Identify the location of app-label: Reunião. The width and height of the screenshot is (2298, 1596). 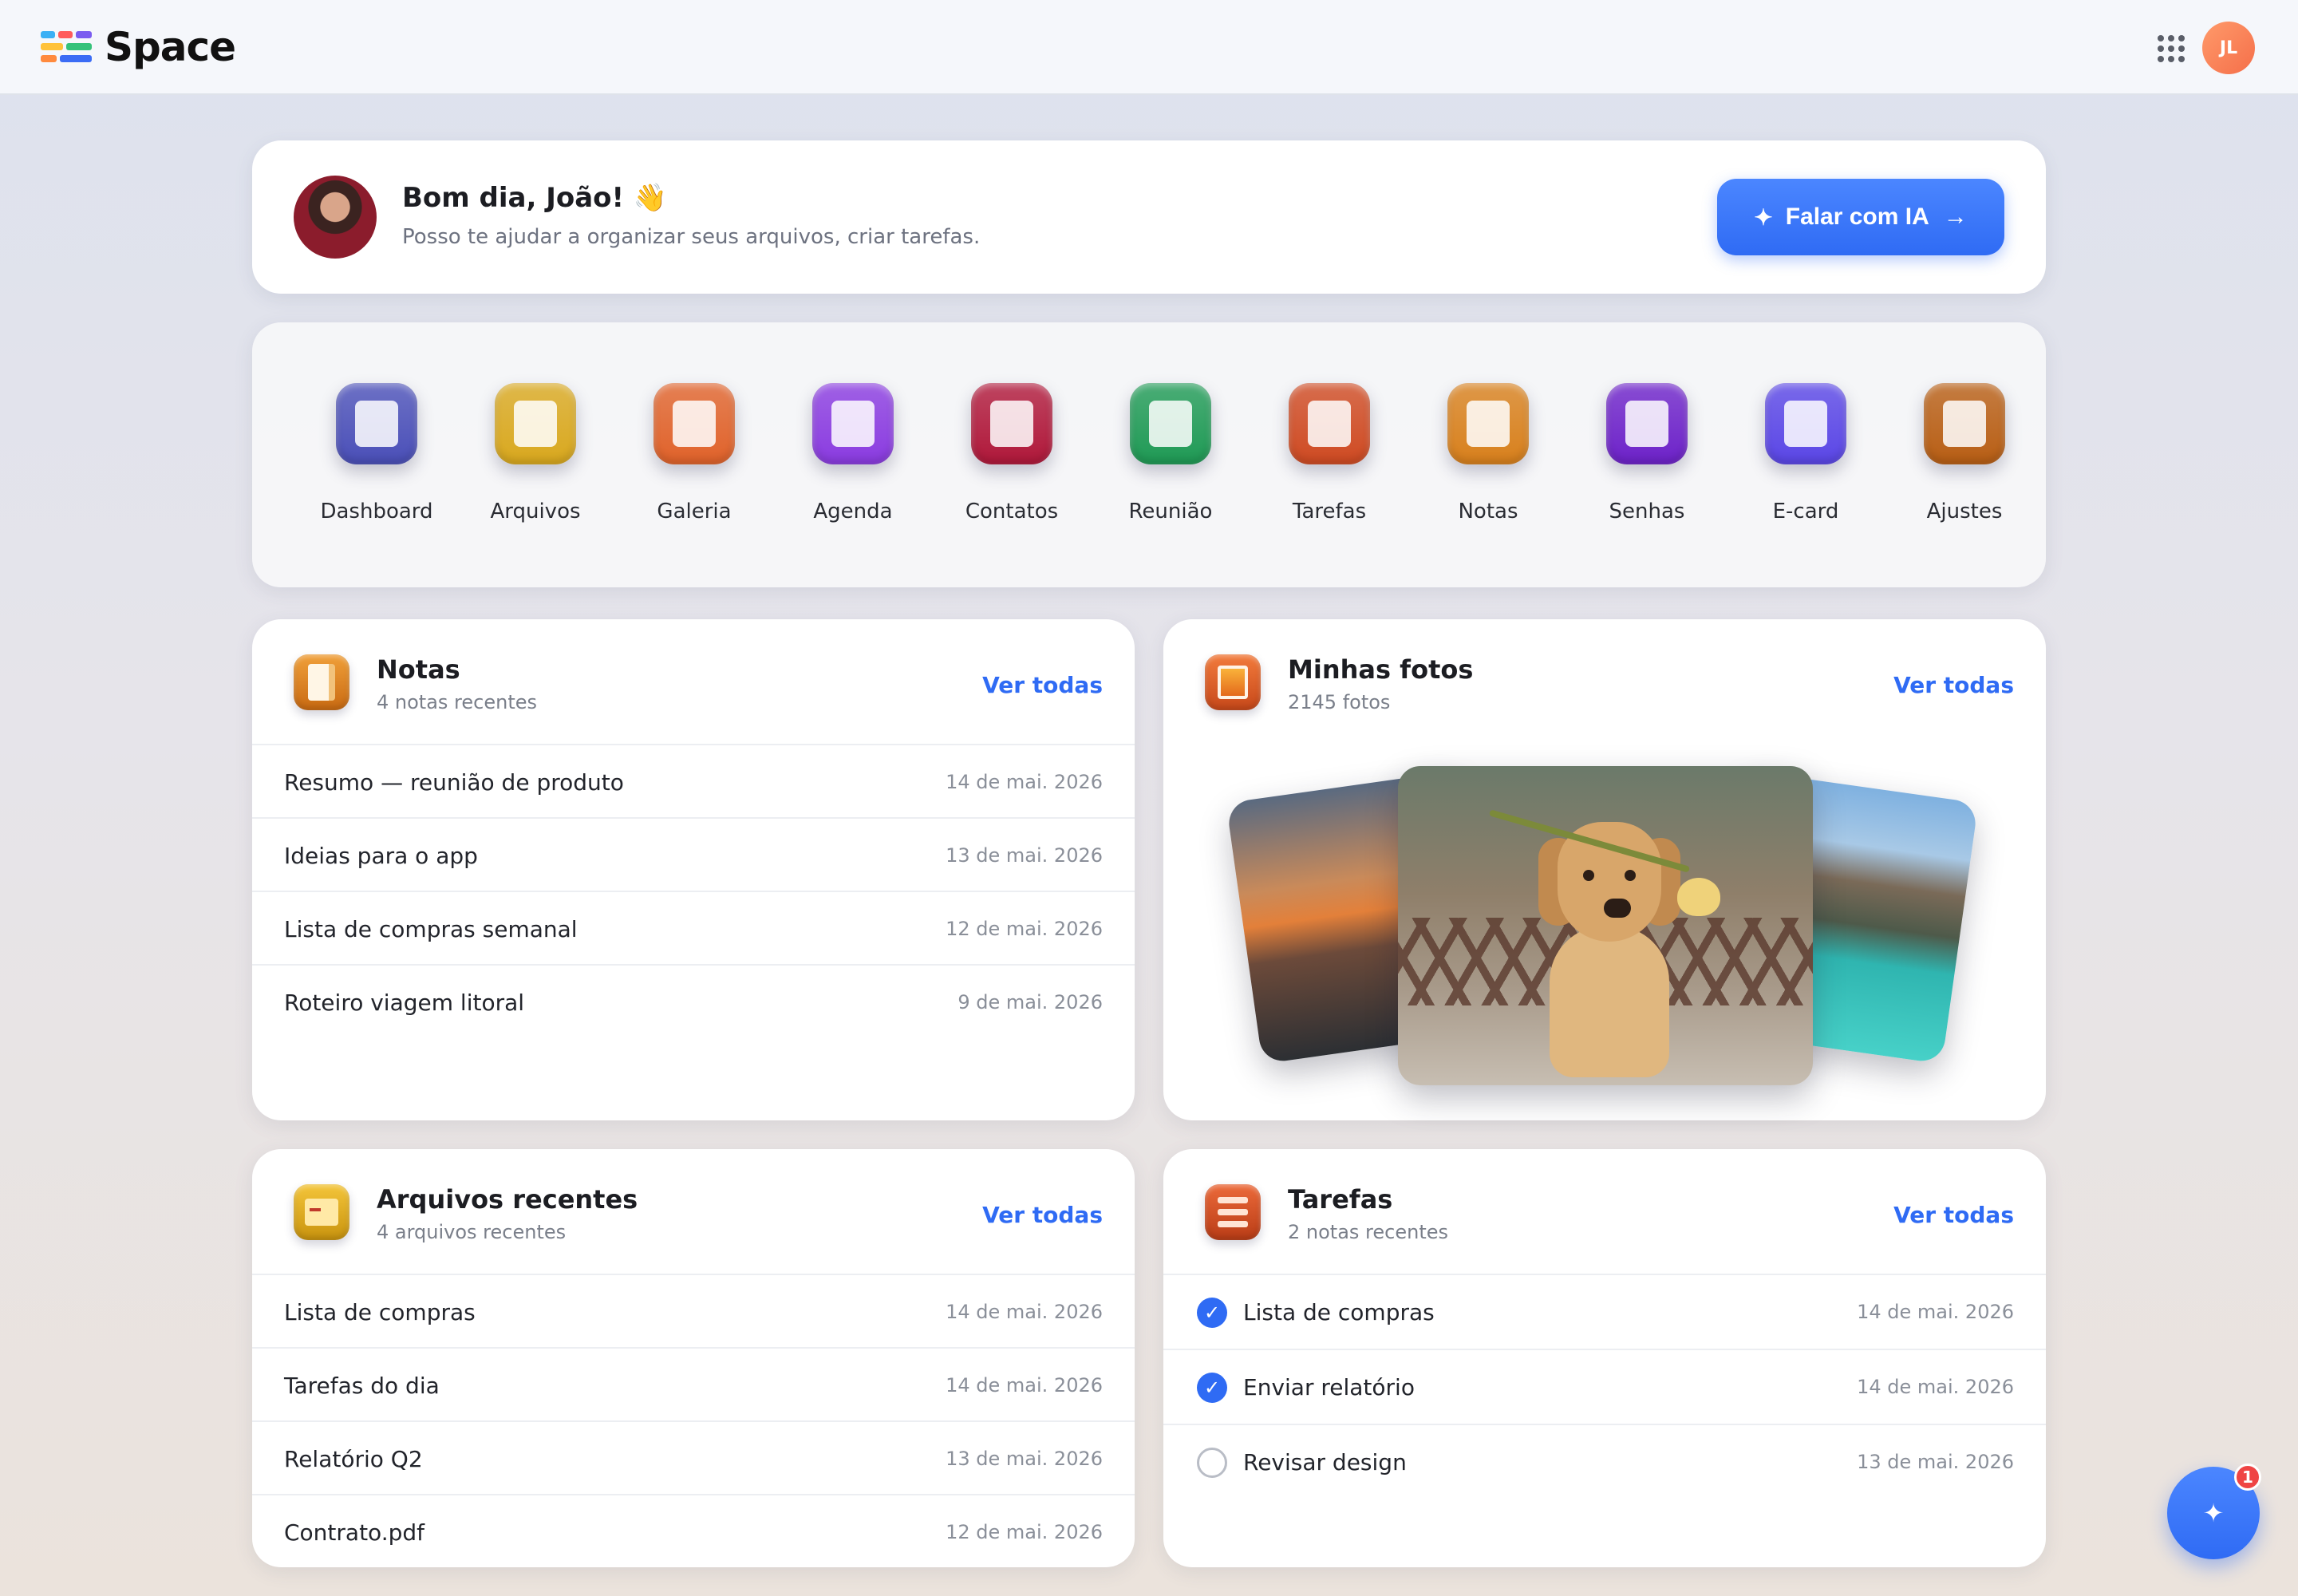
(1171, 511).